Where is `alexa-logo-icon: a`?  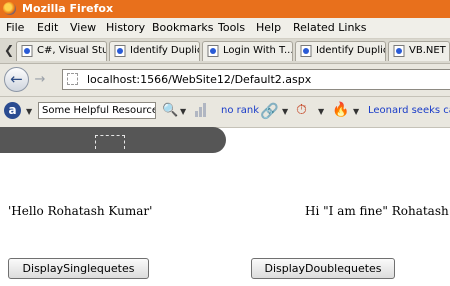
alexa-logo-icon: a is located at coordinates (12, 110).